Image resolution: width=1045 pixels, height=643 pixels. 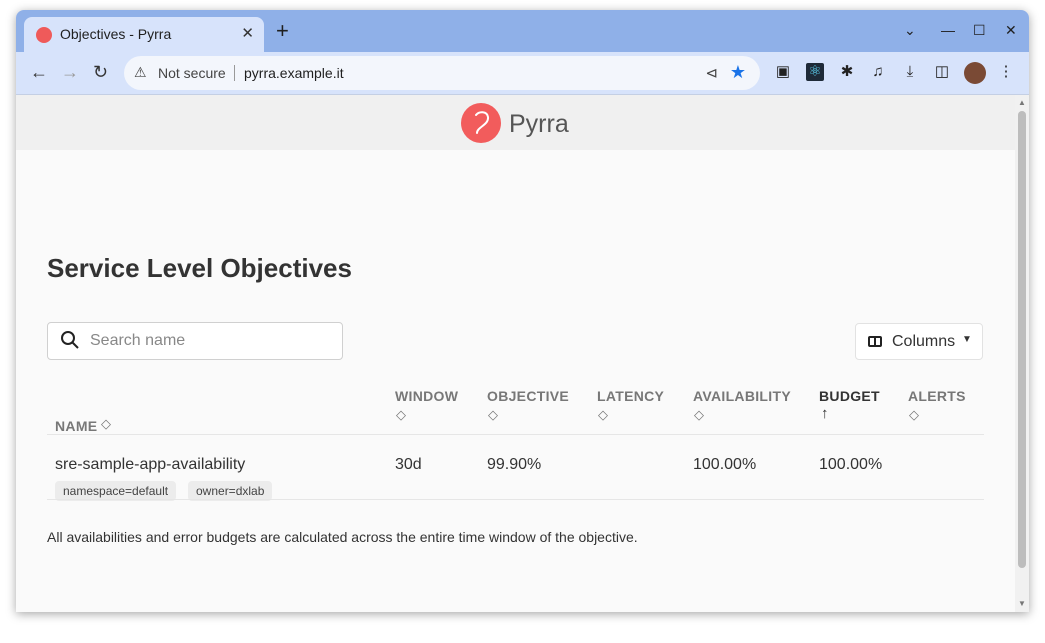 What do you see at coordinates (979, 30) in the screenshot?
I see `maximize-button: ☐` at bounding box center [979, 30].